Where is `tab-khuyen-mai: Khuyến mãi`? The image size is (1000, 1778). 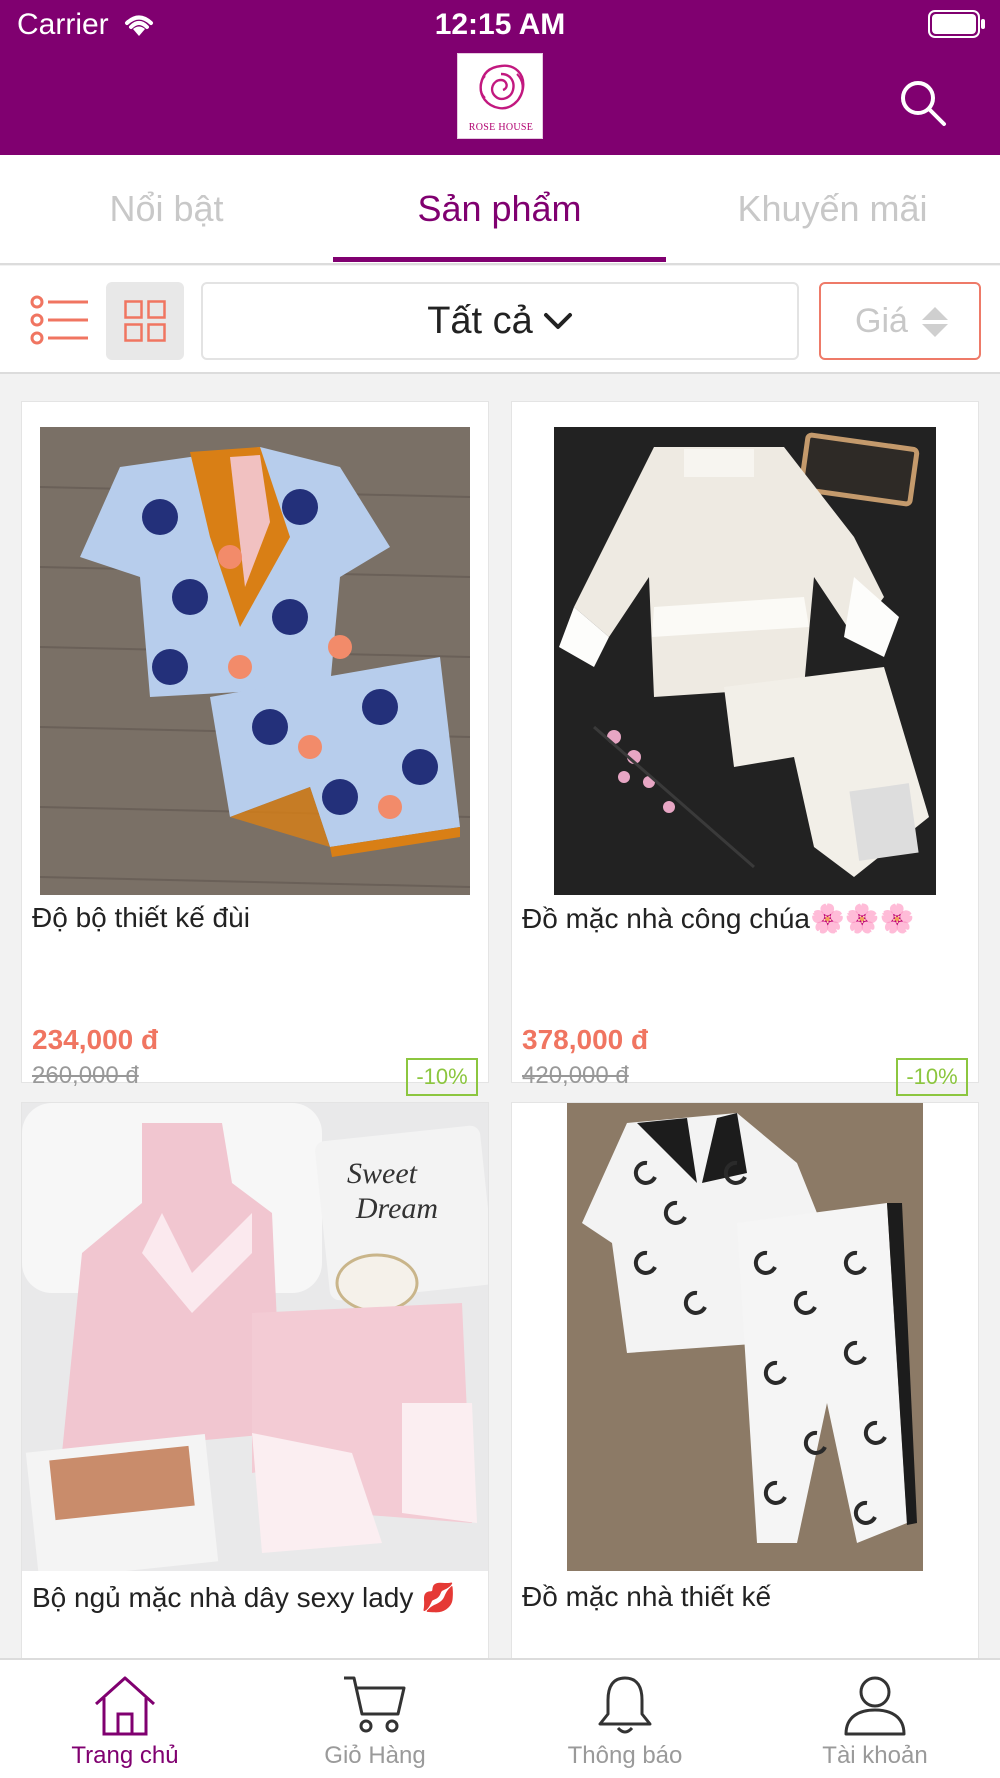
tab-khuyen-mai: Khuyến mãi is located at coordinates (832, 209).